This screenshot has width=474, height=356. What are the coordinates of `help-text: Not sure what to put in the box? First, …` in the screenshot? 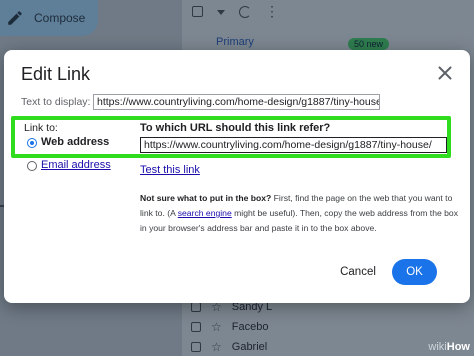 It's located at (299, 213).